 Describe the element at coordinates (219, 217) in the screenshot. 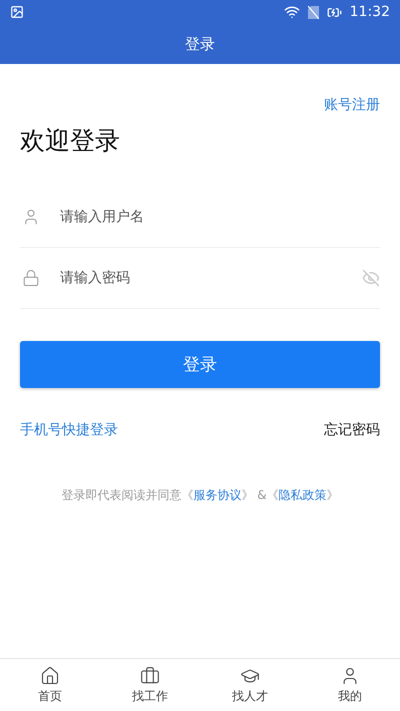

I see `username-field: 请输入用户名` at that location.